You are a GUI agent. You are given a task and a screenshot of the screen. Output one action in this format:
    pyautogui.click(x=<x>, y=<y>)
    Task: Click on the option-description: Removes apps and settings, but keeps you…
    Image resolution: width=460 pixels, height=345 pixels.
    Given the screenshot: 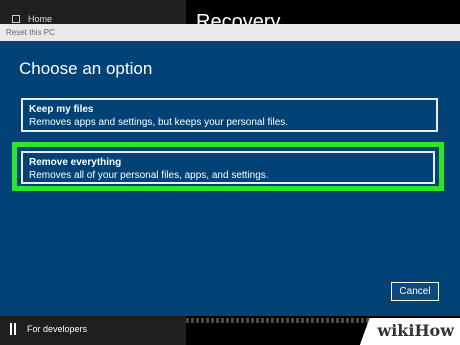 What is the action you would take?
    pyautogui.click(x=159, y=122)
    